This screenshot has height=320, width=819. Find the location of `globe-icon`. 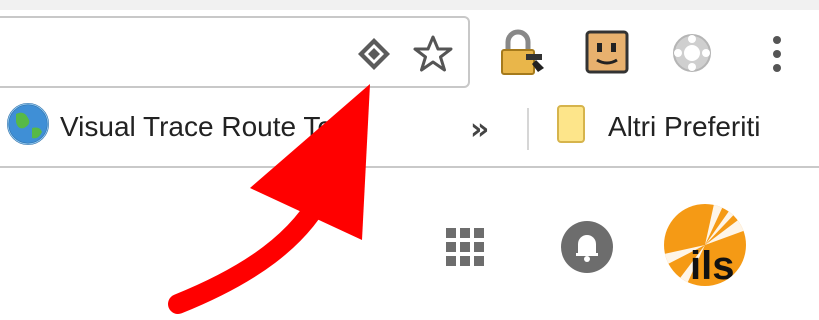

globe-icon is located at coordinates (28, 127).